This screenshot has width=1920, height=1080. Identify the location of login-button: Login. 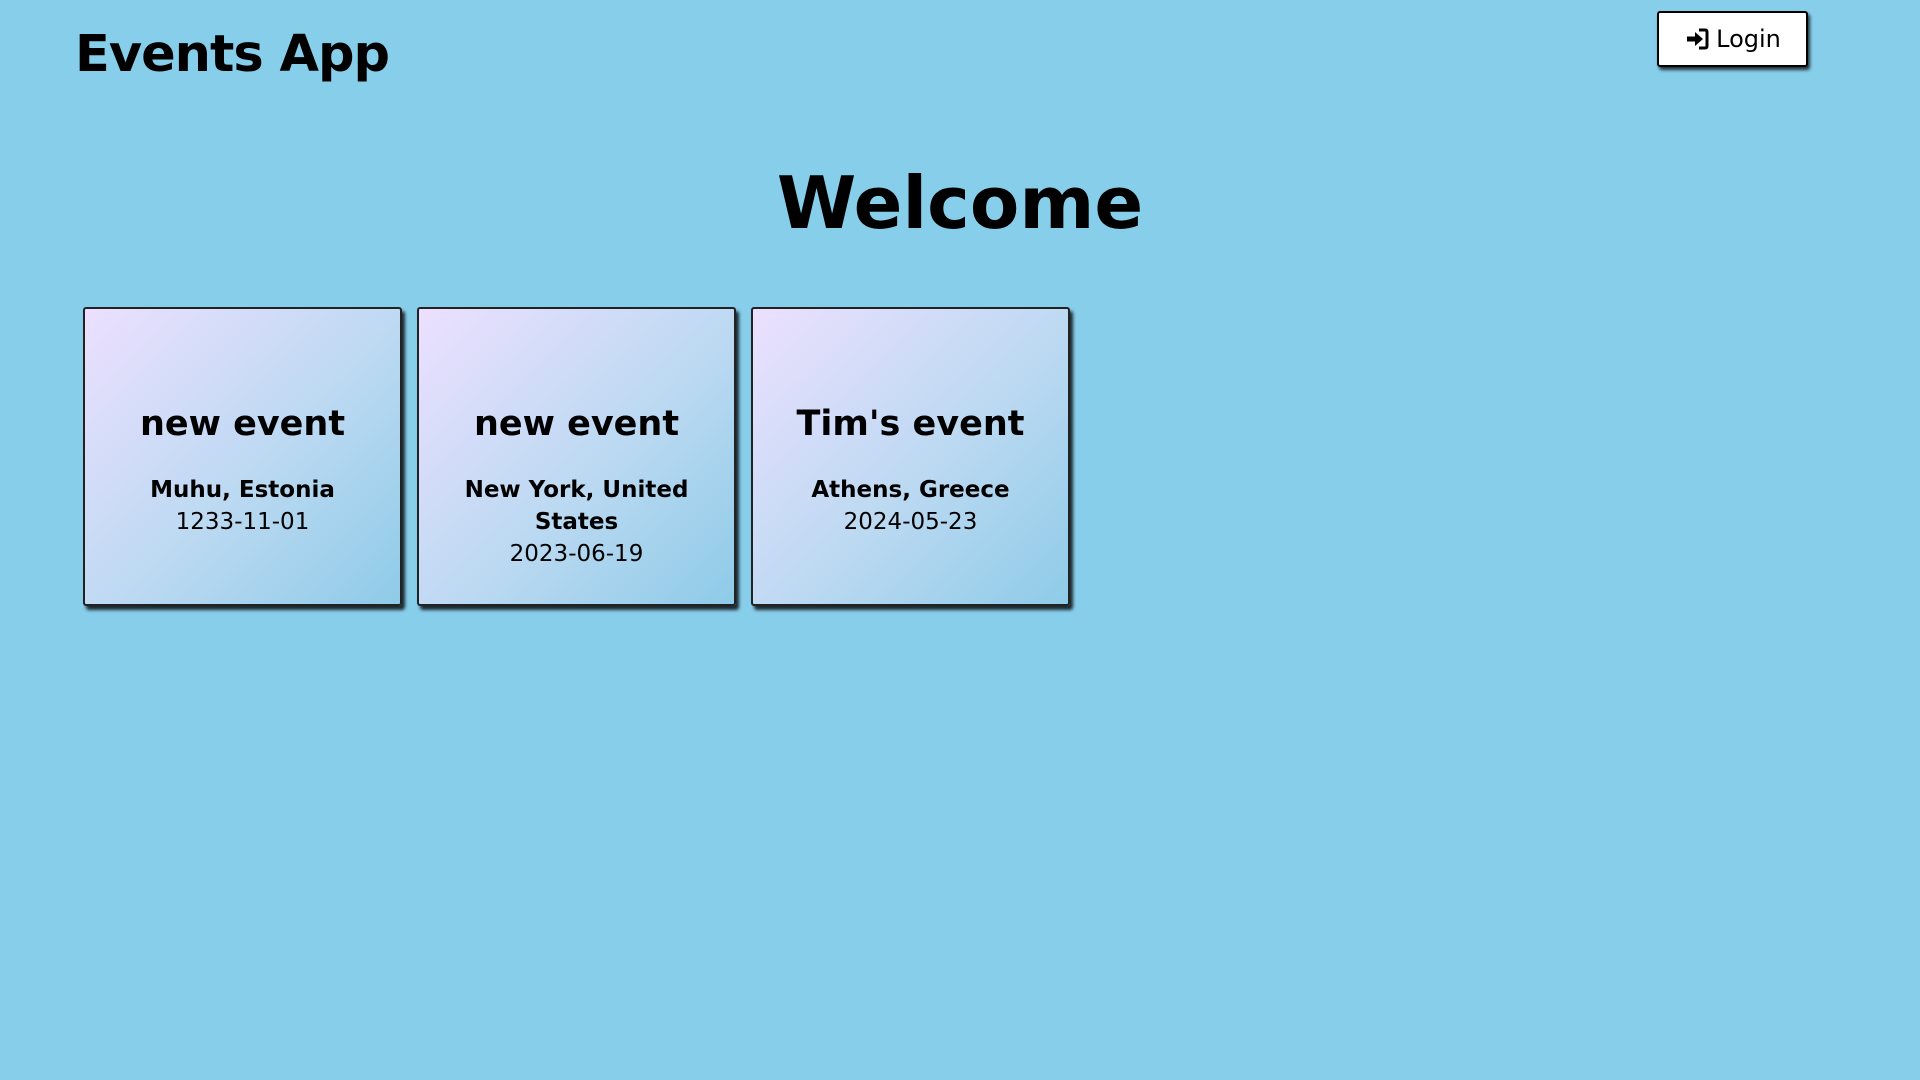
(1732, 39).